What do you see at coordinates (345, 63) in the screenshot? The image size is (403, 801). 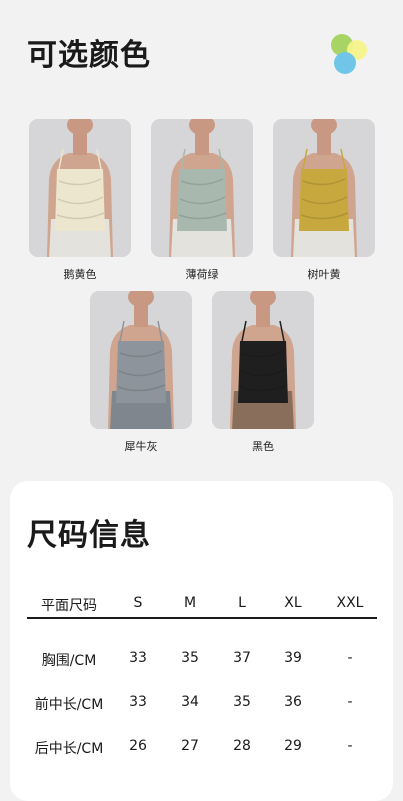 I see `blue-dot-icon` at bounding box center [345, 63].